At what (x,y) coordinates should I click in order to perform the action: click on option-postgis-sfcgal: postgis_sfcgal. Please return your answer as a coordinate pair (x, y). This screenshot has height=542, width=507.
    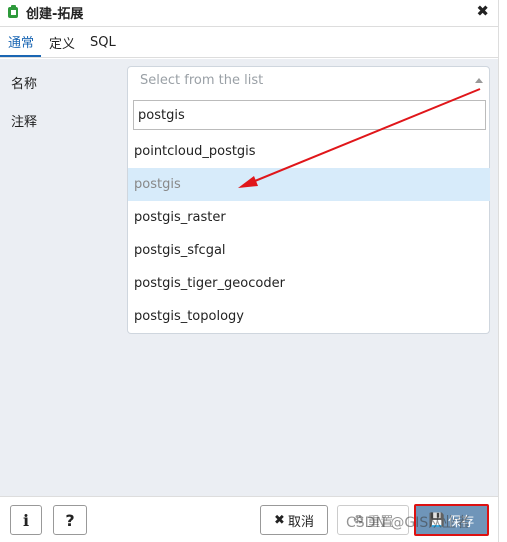
    Looking at the image, I should click on (309, 250).